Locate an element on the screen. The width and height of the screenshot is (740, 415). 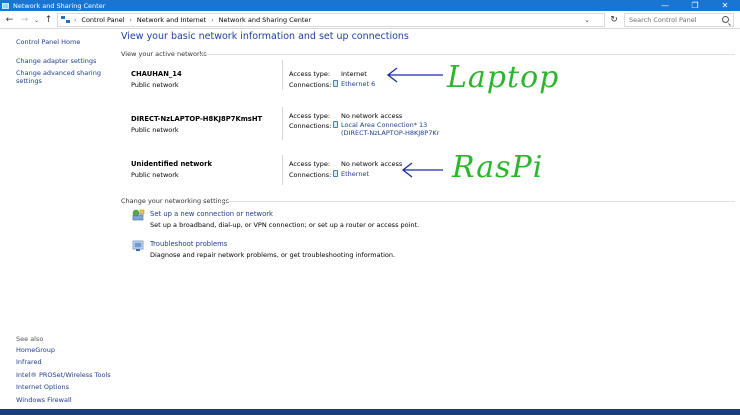
title-bar: Network and Sharing Center — ❐ ✕ is located at coordinates (370, 5).